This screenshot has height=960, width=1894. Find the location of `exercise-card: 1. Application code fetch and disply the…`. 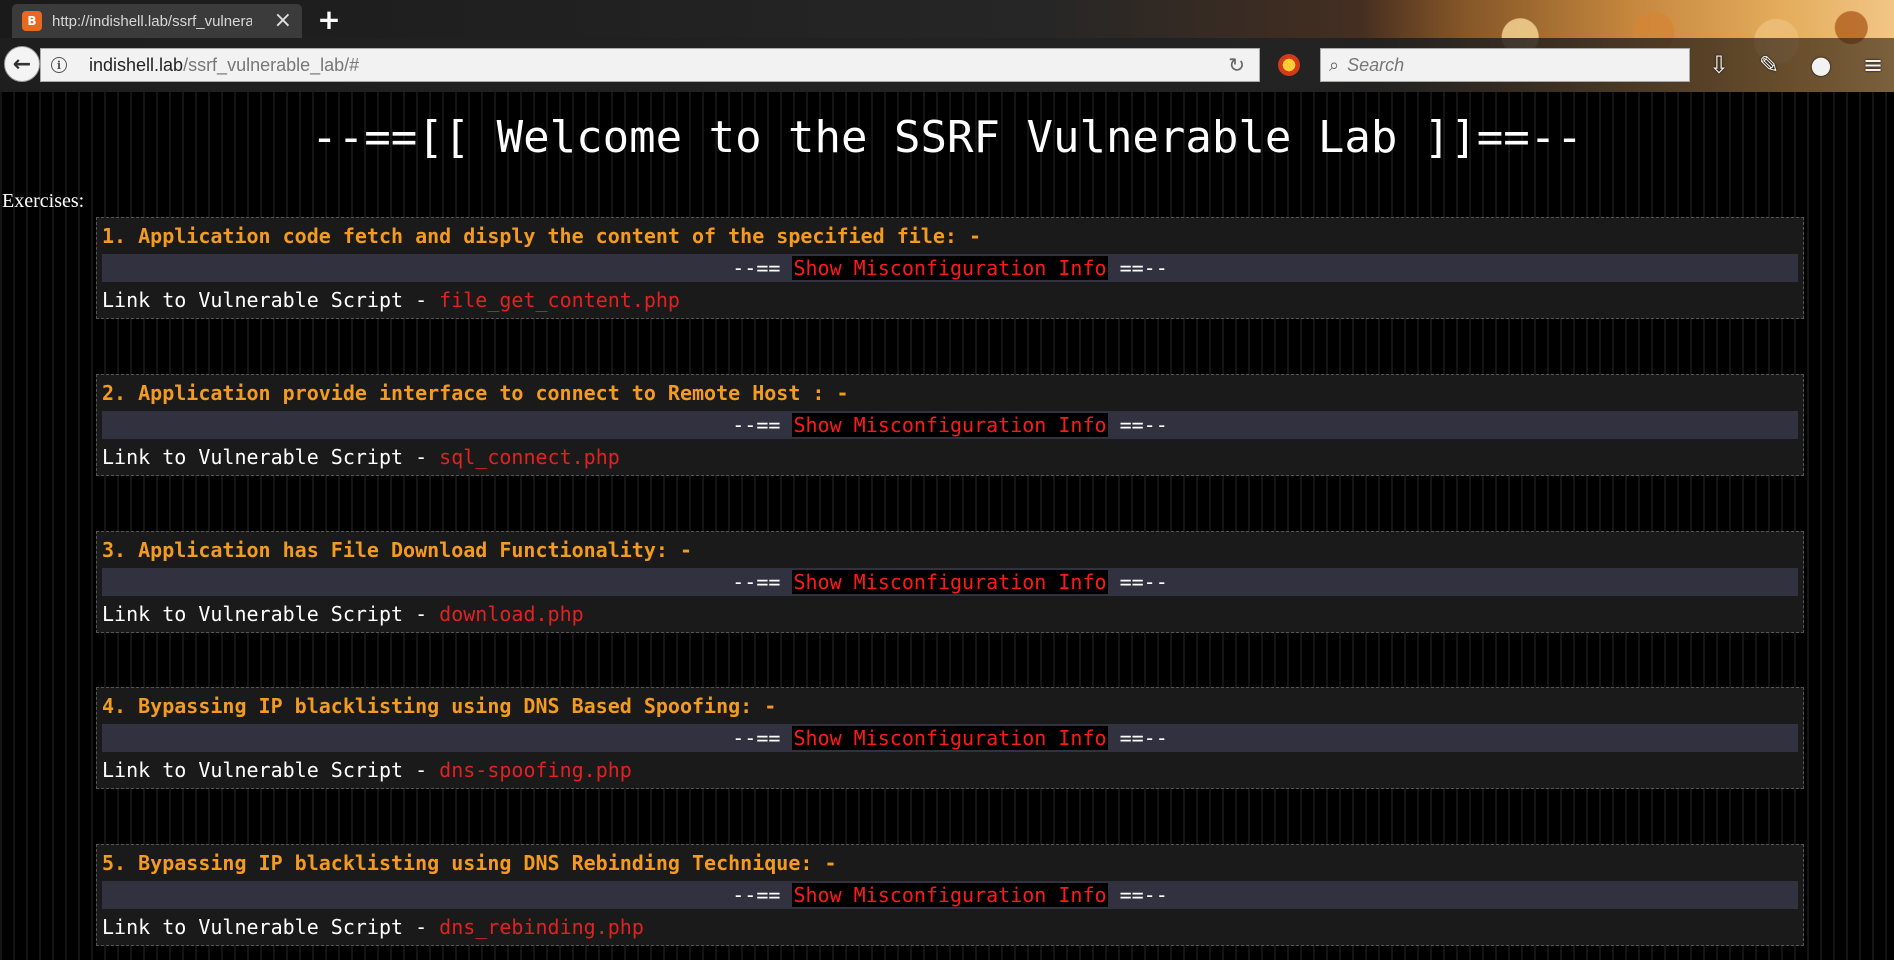

exercise-card: 1. Application code fetch and disply the… is located at coordinates (950, 268).